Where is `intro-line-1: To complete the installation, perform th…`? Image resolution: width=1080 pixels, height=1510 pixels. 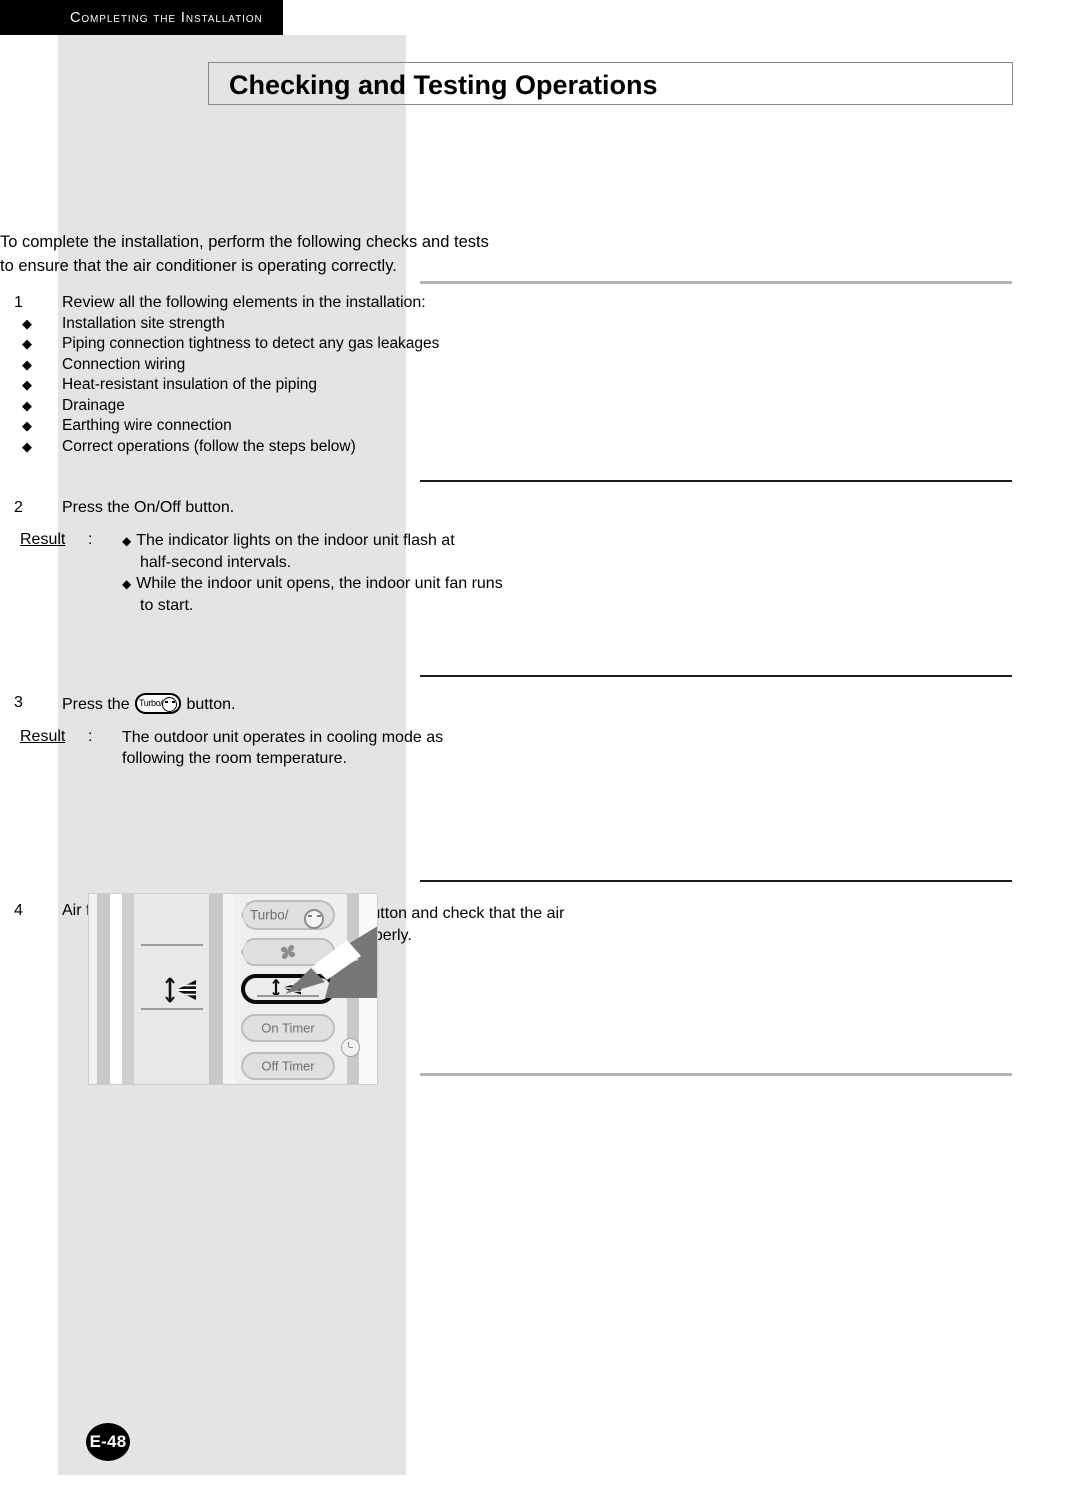
intro-line-1: To complete the installation, perform th… is located at coordinates (244, 242).